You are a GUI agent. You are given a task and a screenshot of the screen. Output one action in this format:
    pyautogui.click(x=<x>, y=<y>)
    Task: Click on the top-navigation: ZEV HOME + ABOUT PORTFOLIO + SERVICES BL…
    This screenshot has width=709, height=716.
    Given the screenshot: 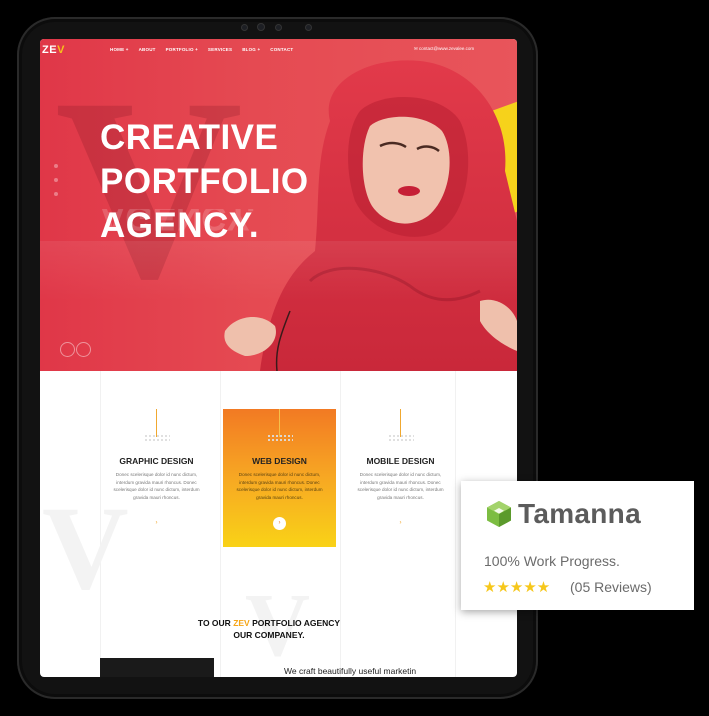 What is the action you would take?
    pyautogui.click(x=278, y=50)
    